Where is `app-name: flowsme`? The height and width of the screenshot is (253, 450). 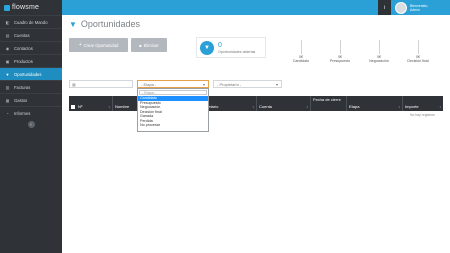 app-name: flowsme is located at coordinates (26, 7).